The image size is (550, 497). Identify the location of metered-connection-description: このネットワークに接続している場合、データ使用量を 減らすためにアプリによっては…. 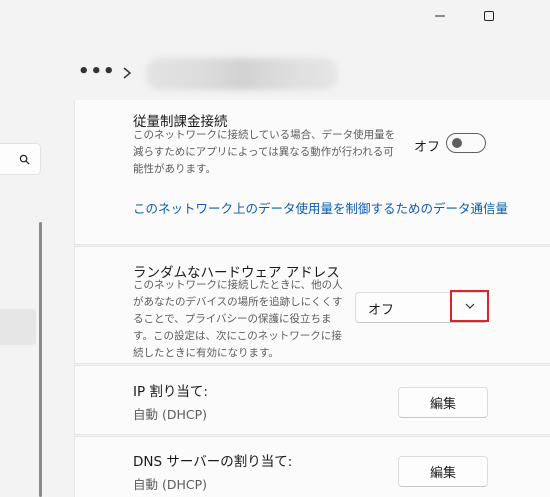
(264, 152).